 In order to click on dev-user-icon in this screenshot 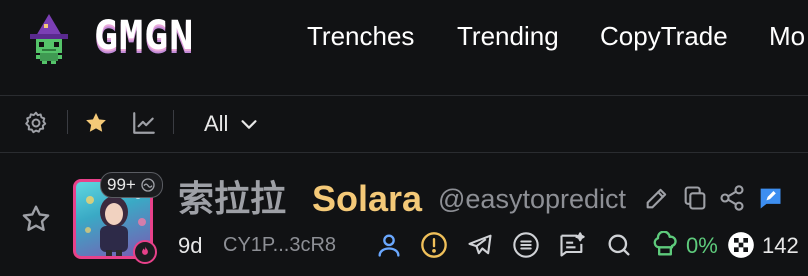, I will do `click(389, 245)`.